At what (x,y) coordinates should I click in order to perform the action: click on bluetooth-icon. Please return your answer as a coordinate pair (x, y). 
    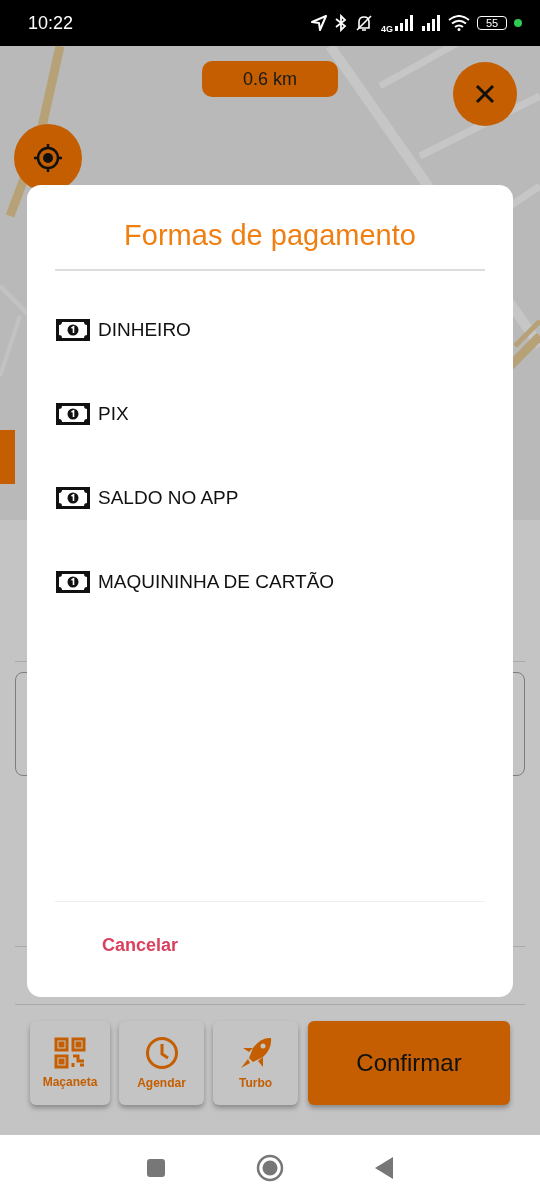
    Looking at the image, I should click on (341, 23).